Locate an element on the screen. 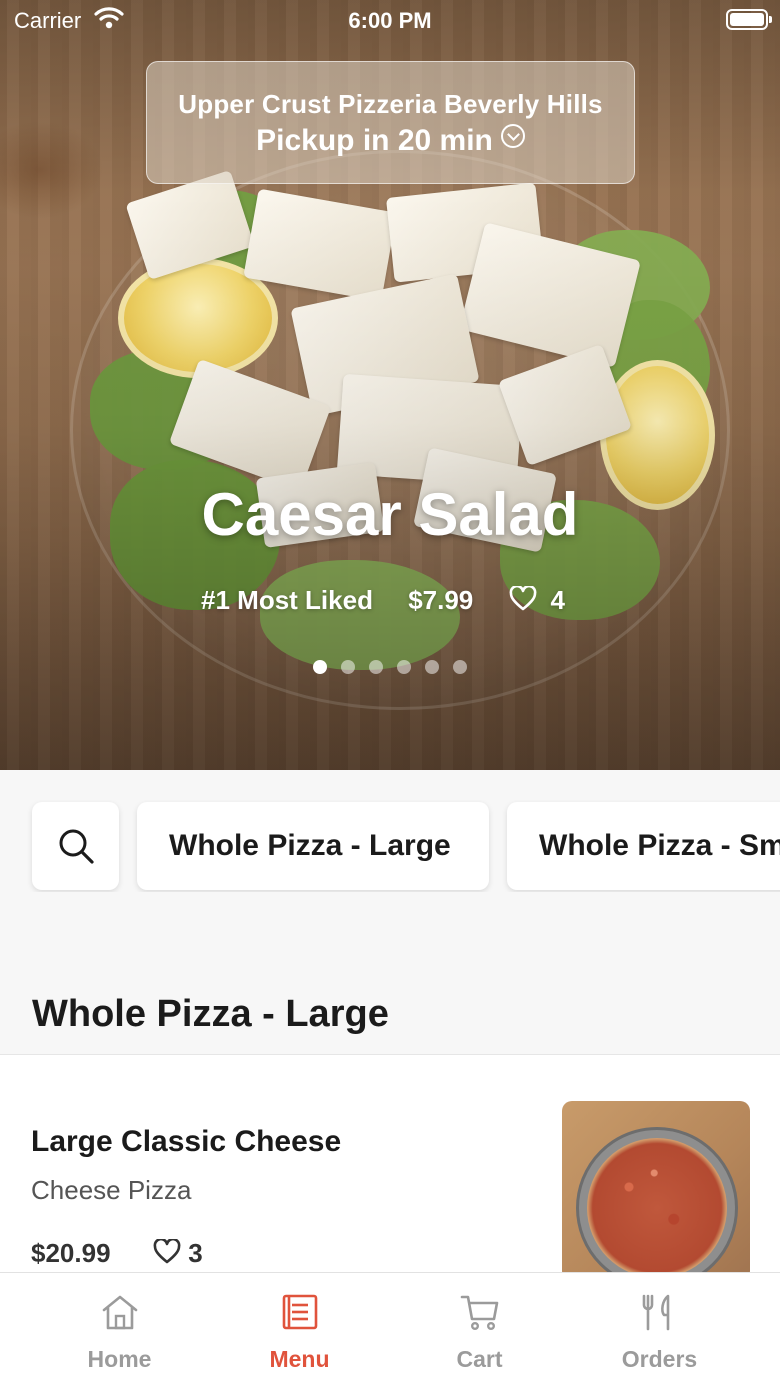 The height and width of the screenshot is (1387, 780). battery-icon is located at coordinates (749, 19).